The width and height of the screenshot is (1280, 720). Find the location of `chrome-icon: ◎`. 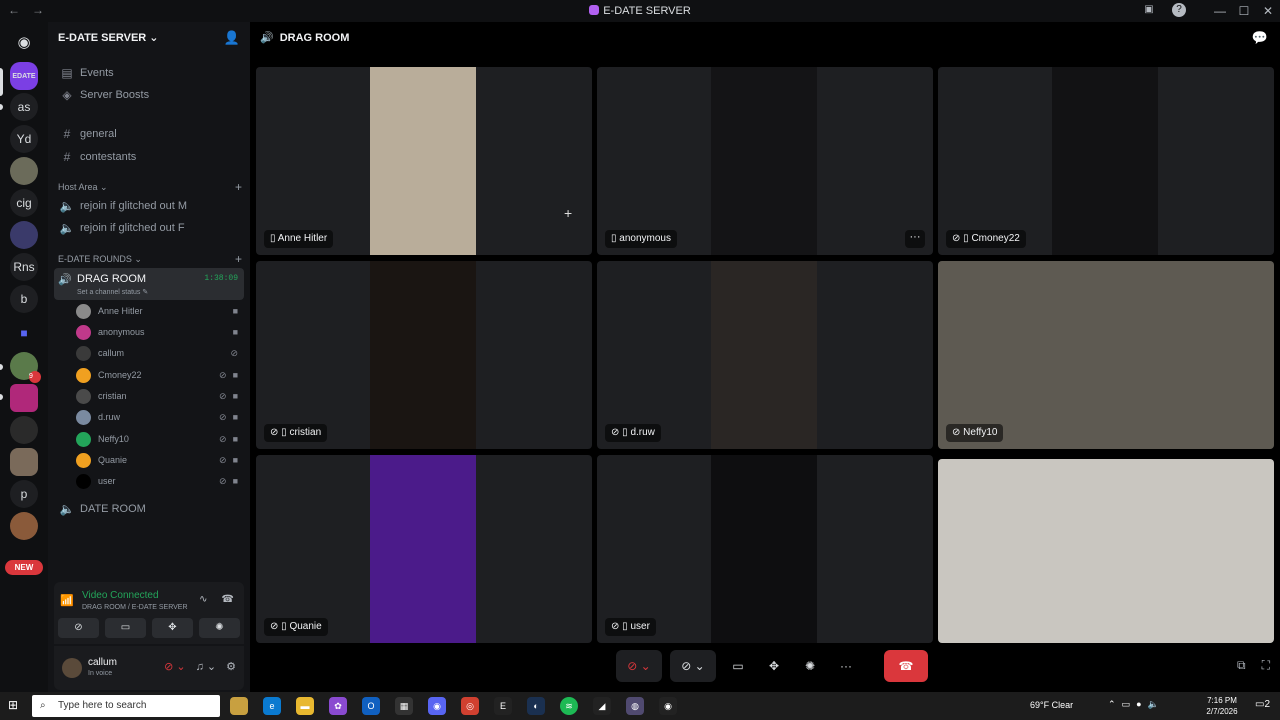

chrome-icon: ◎ is located at coordinates (470, 706).